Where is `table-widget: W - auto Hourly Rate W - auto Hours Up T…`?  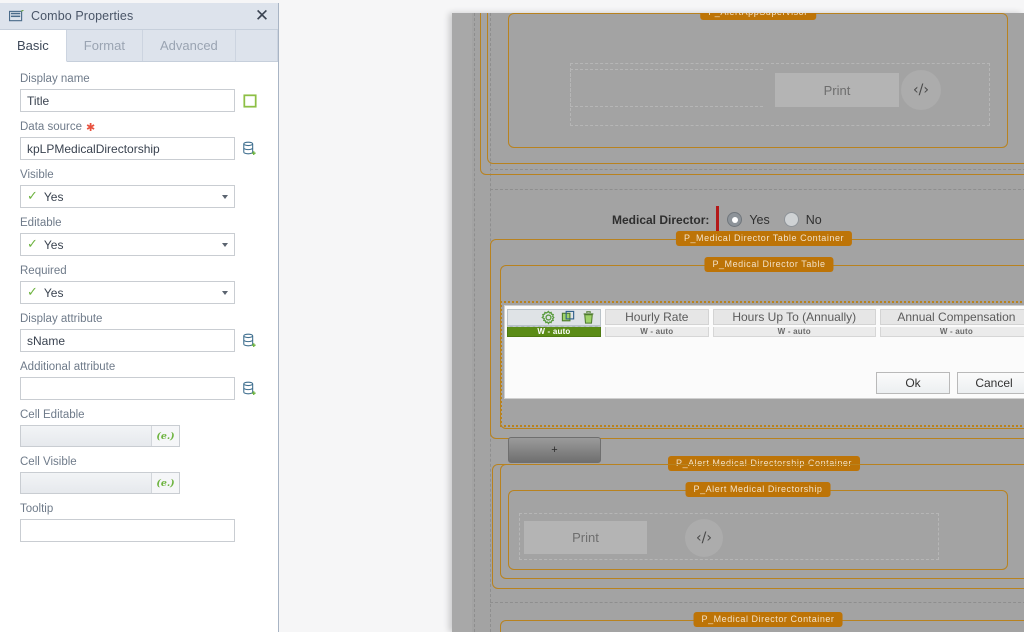
table-widget: W - auto Hourly Rate W - auto Hours Up T… is located at coordinates (764, 352).